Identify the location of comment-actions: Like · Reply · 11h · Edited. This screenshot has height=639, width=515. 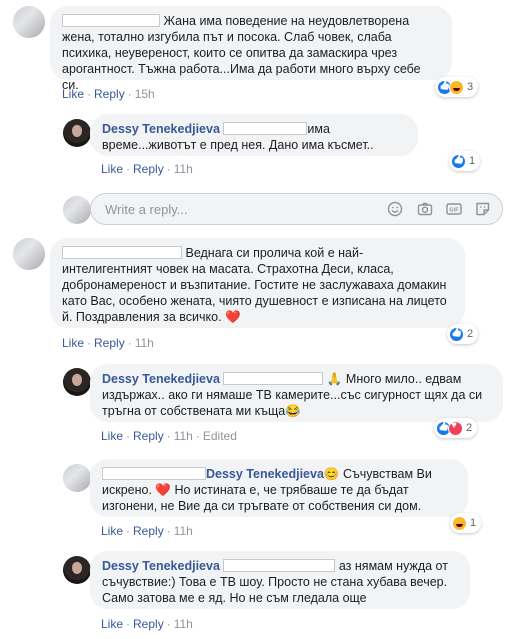
(169, 436).